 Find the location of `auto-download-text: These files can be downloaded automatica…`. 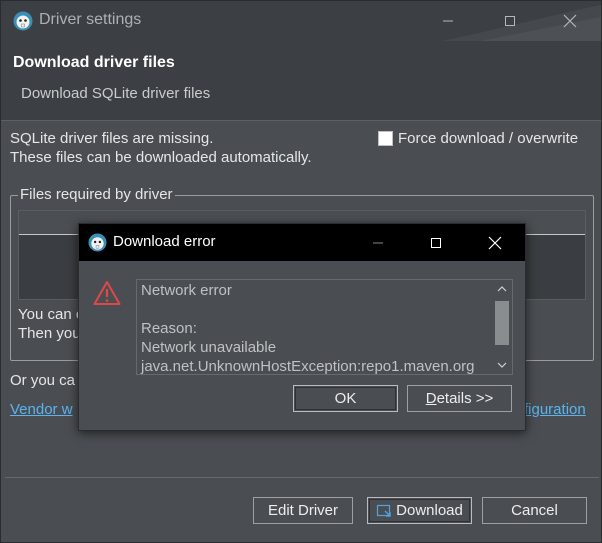

auto-download-text: These files can be downloaded automatica… is located at coordinates (161, 157).